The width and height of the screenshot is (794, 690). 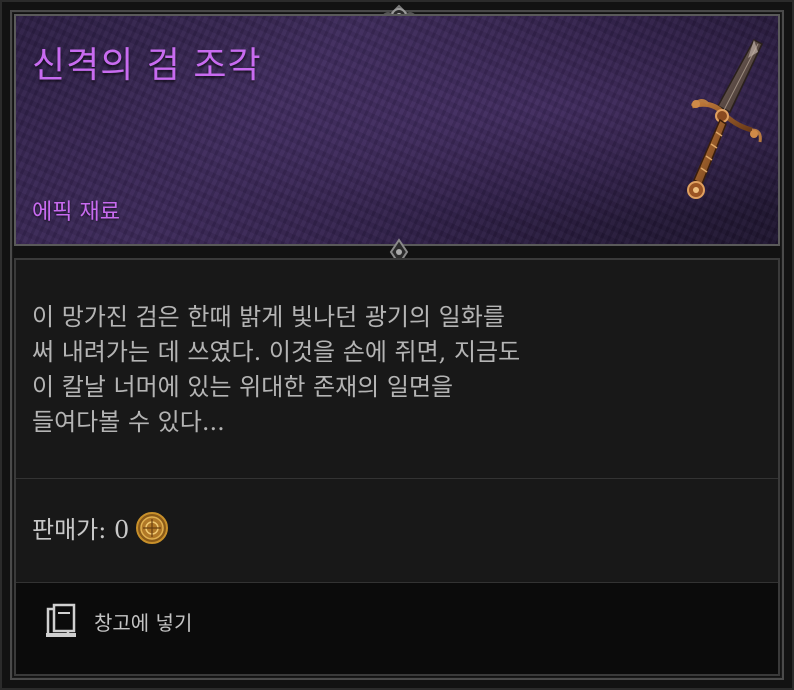 What do you see at coordinates (76, 212) in the screenshot?
I see `item-rarity-type: 에픽 재료` at bounding box center [76, 212].